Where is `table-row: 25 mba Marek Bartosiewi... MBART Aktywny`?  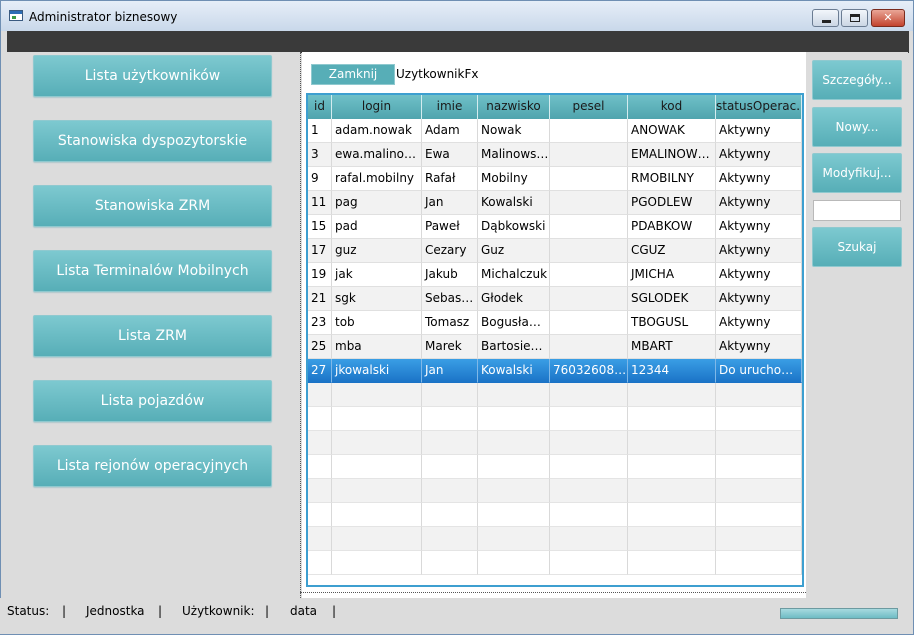
table-row: 25 mba Marek Bartosiewi... MBART Aktywny is located at coordinates (555, 347).